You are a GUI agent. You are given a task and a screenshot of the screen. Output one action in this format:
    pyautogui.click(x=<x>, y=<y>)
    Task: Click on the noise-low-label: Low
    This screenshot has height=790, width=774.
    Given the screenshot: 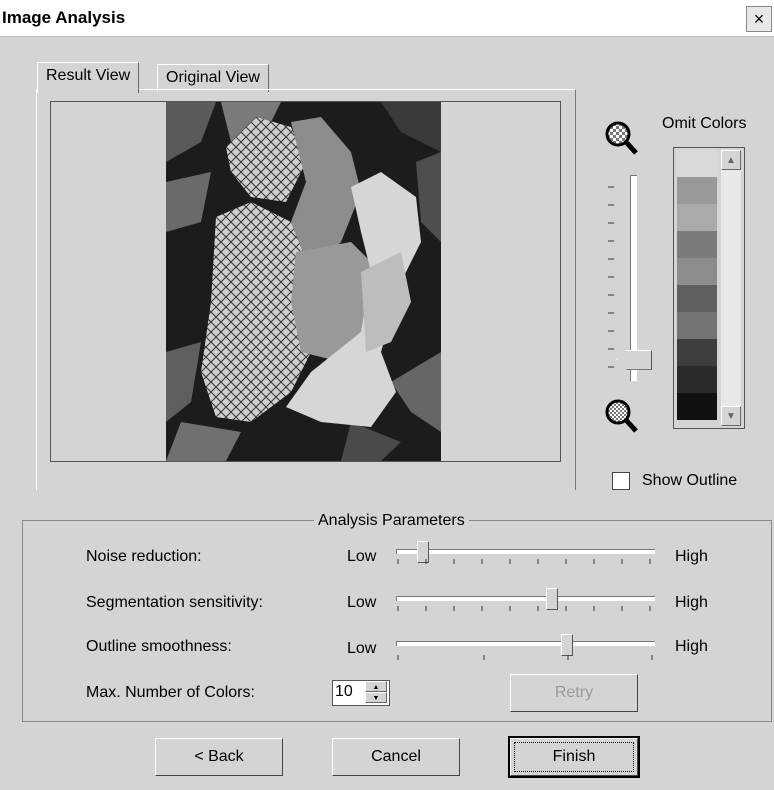 What is the action you would take?
    pyautogui.click(x=362, y=556)
    